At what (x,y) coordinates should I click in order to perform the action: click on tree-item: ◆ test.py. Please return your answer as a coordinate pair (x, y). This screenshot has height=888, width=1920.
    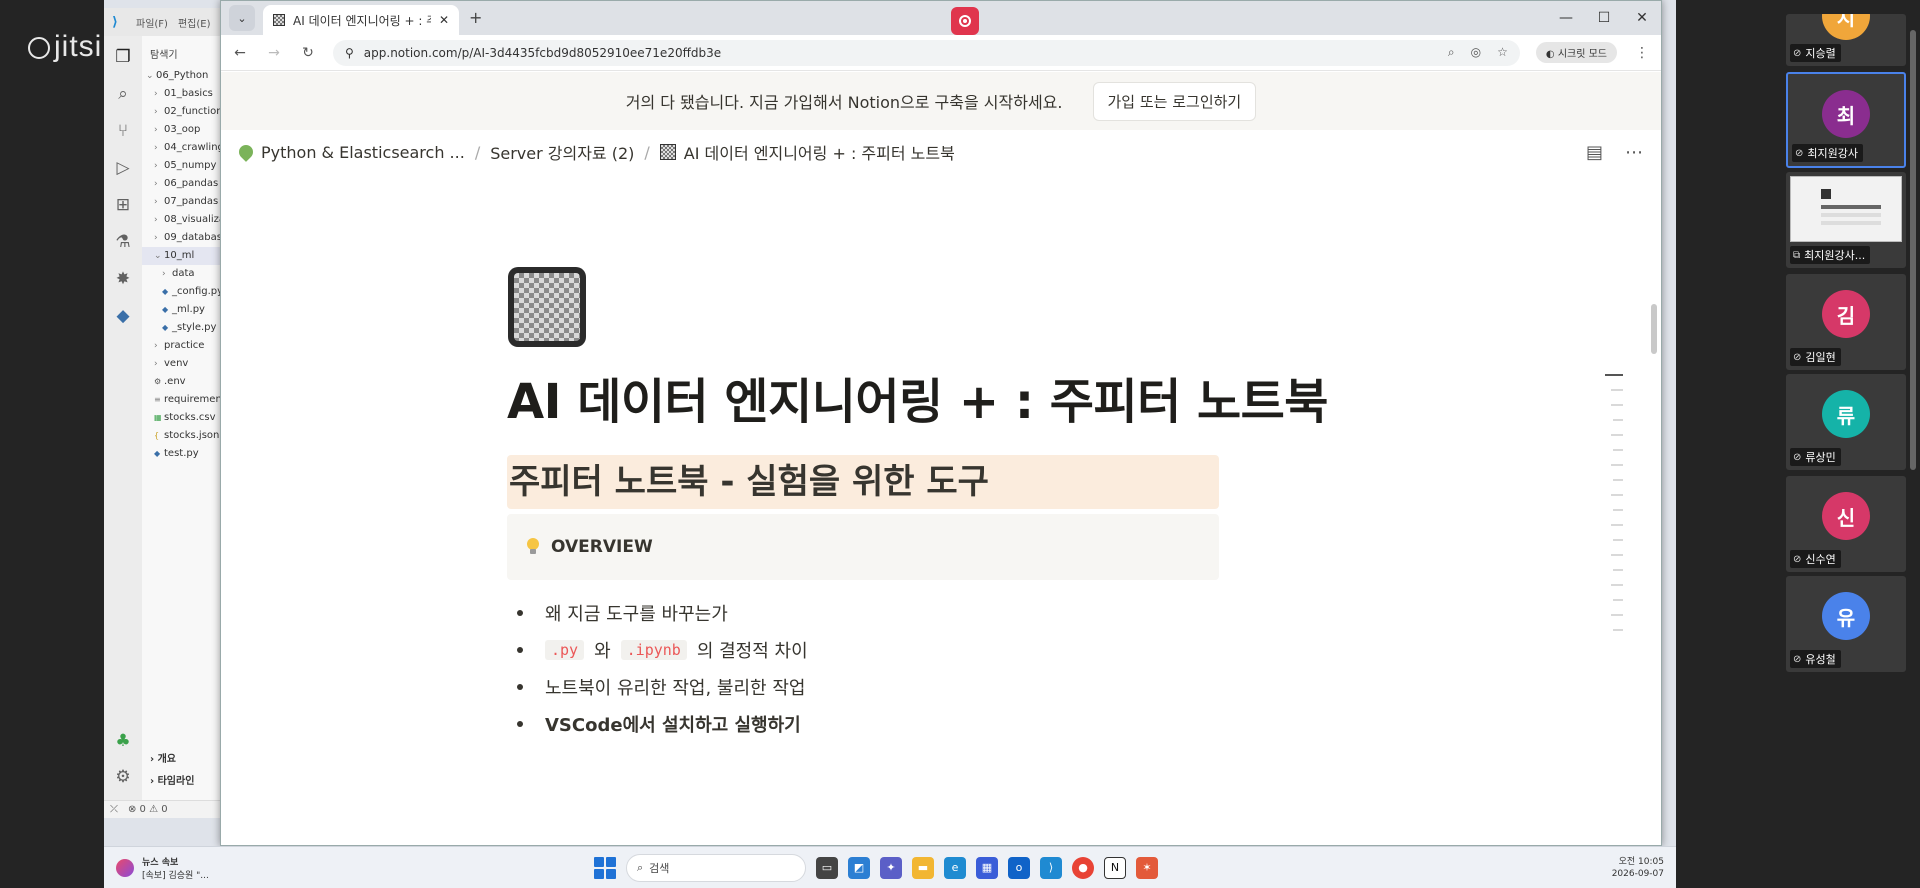
    Looking at the image, I should click on (182, 454).